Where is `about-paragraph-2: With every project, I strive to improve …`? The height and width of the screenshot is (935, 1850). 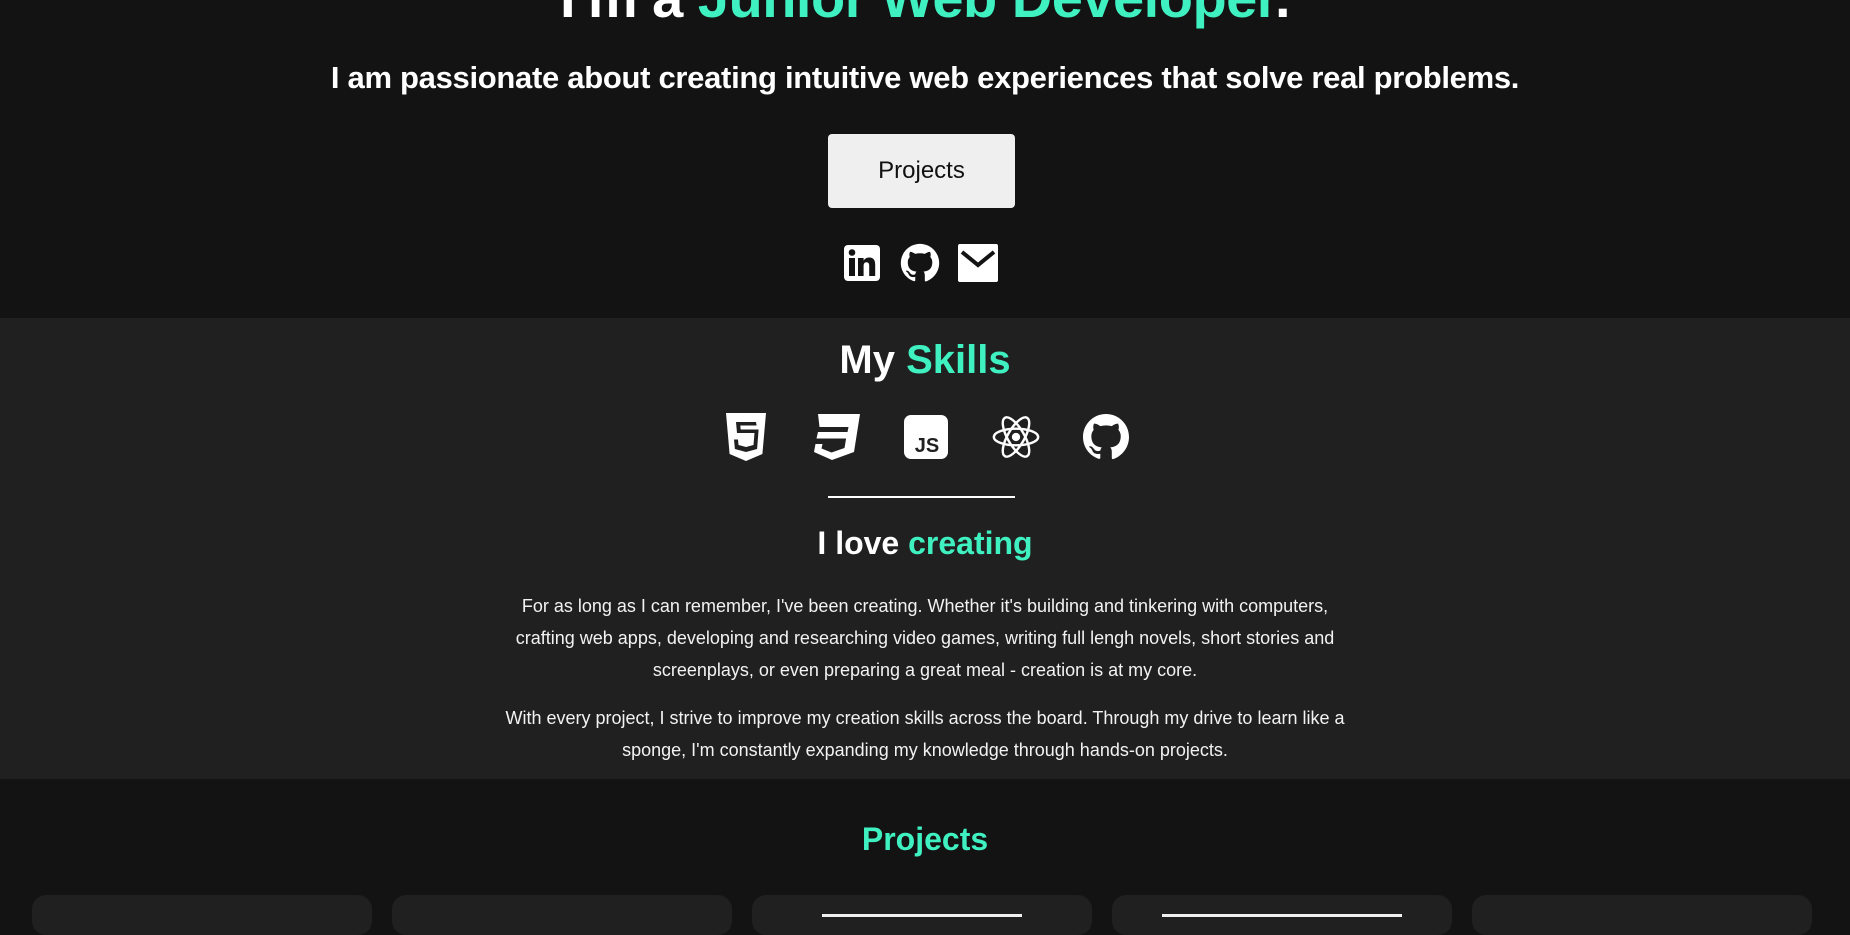 about-paragraph-2: With every project, I strive to improve … is located at coordinates (925, 734).